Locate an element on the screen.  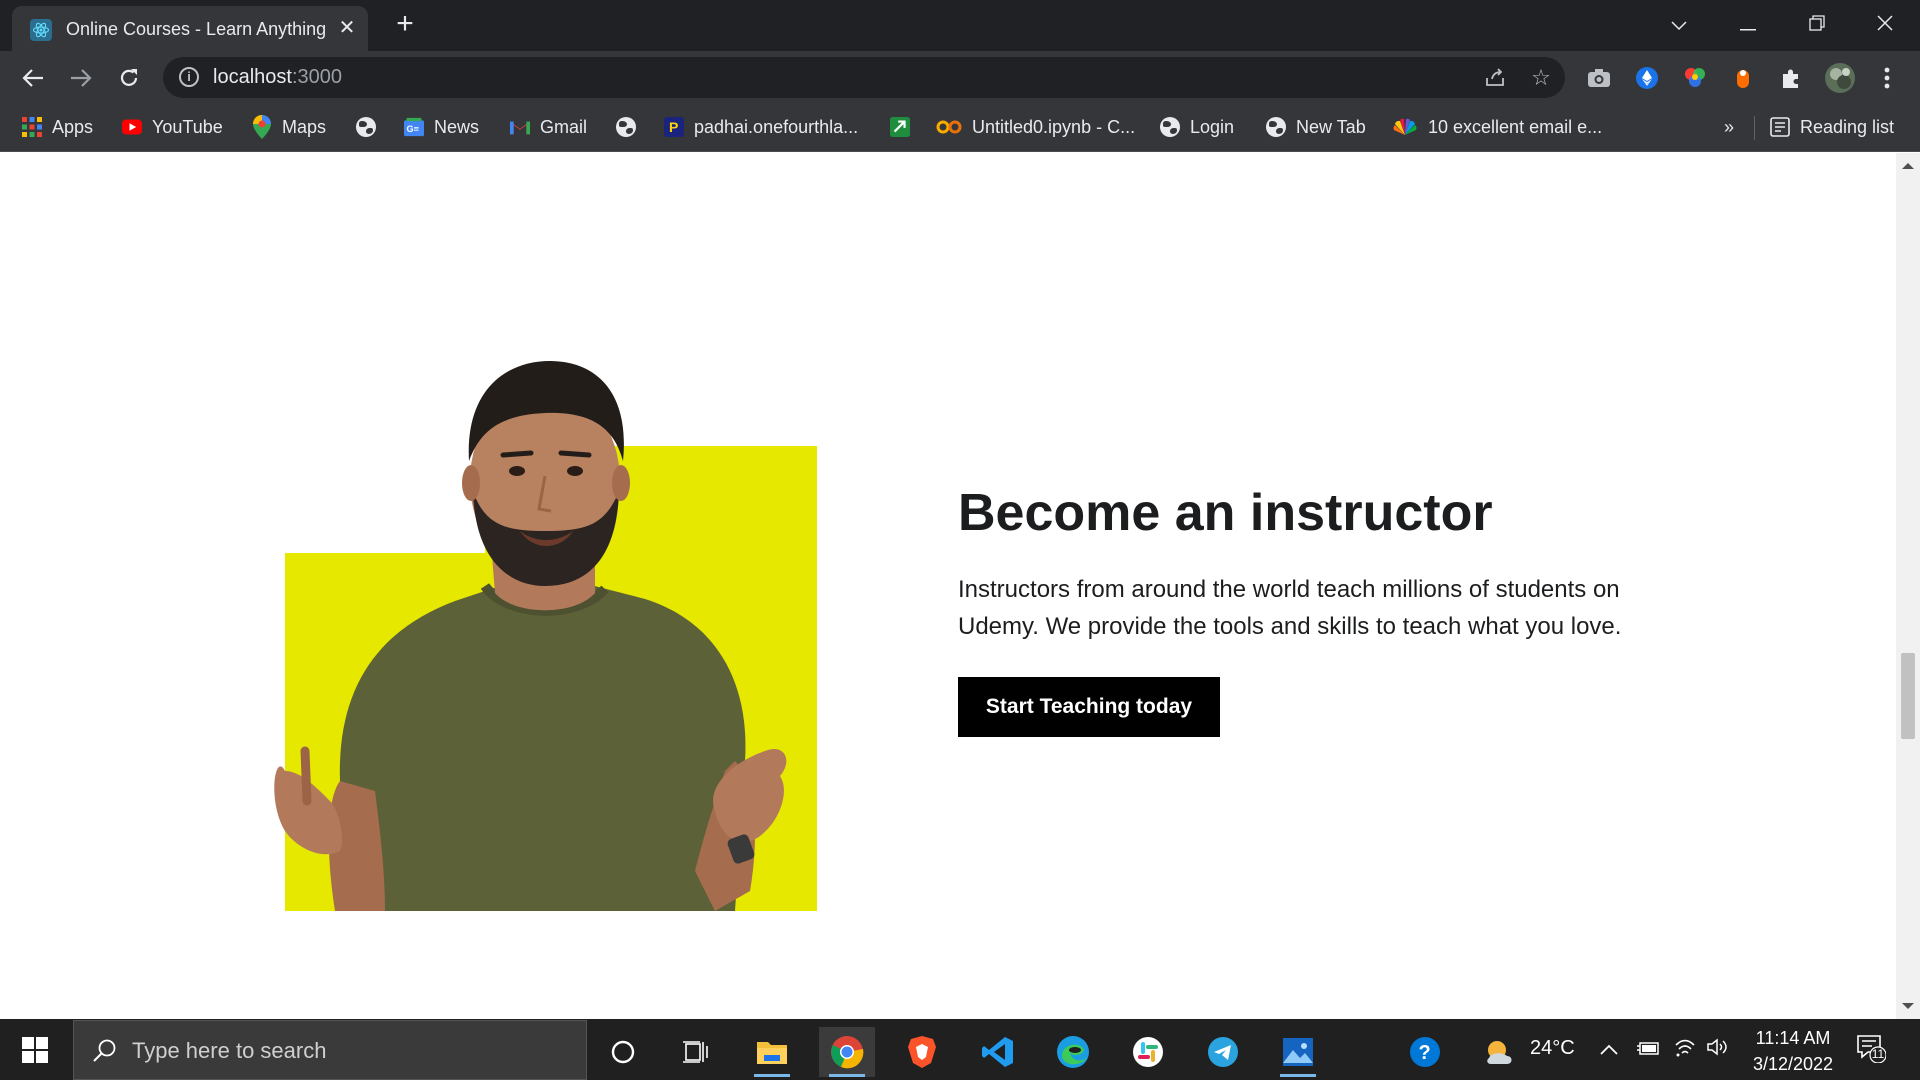
volume-icon is located at coordinates (1717, 1050).